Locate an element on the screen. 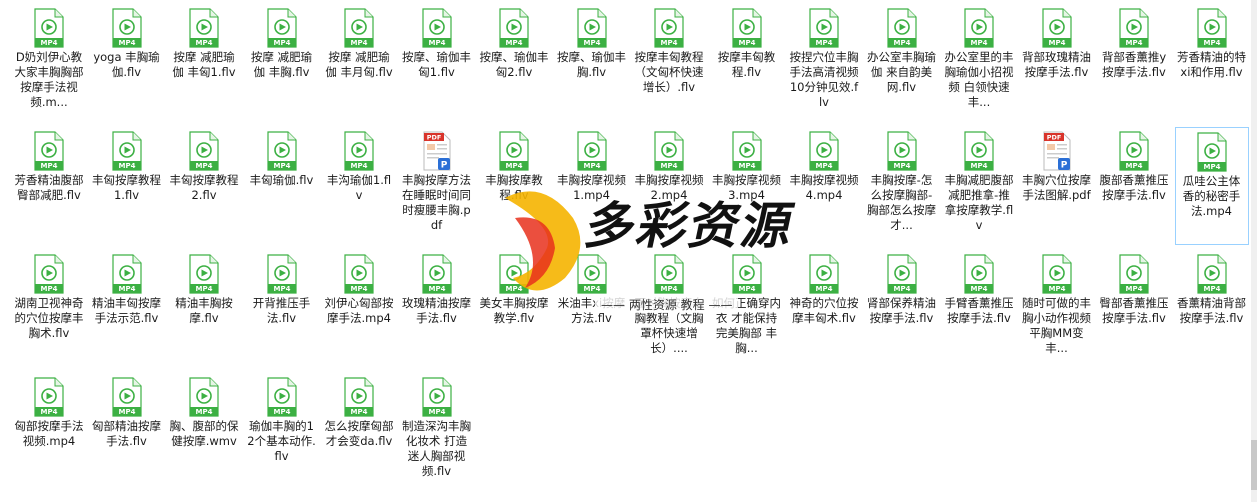 The image size is (1257, 502). file-item: MP4 按摩、瑜伽丰胸.flv is located at coordinates (592, 63).